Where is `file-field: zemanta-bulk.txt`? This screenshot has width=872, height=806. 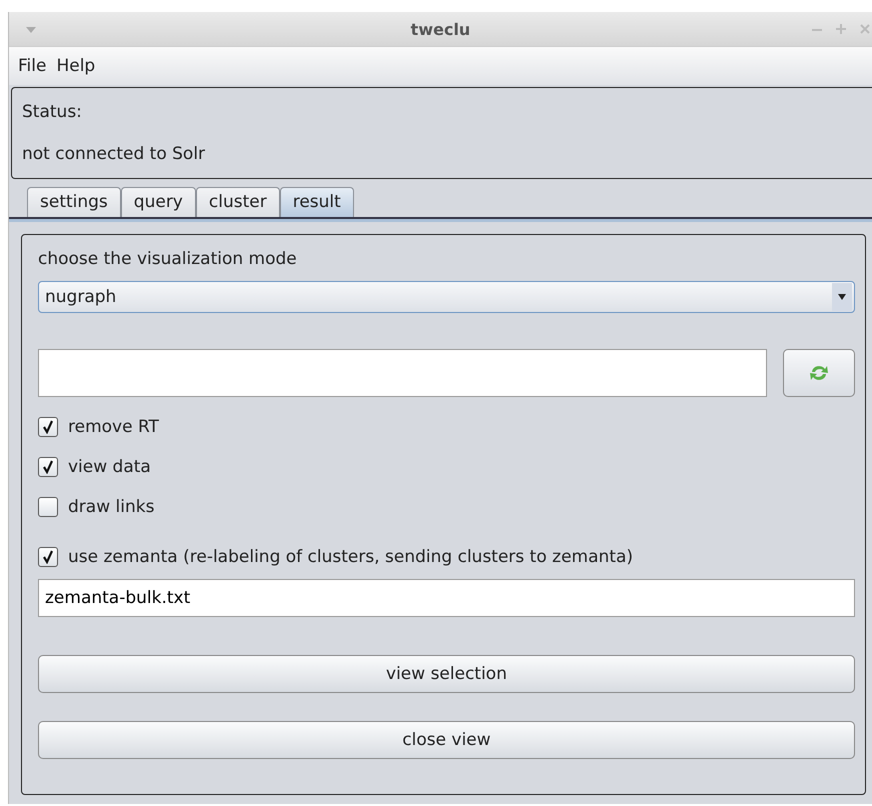 file-field: zemanta-bulk.txt is located at coordinates (446, 598).